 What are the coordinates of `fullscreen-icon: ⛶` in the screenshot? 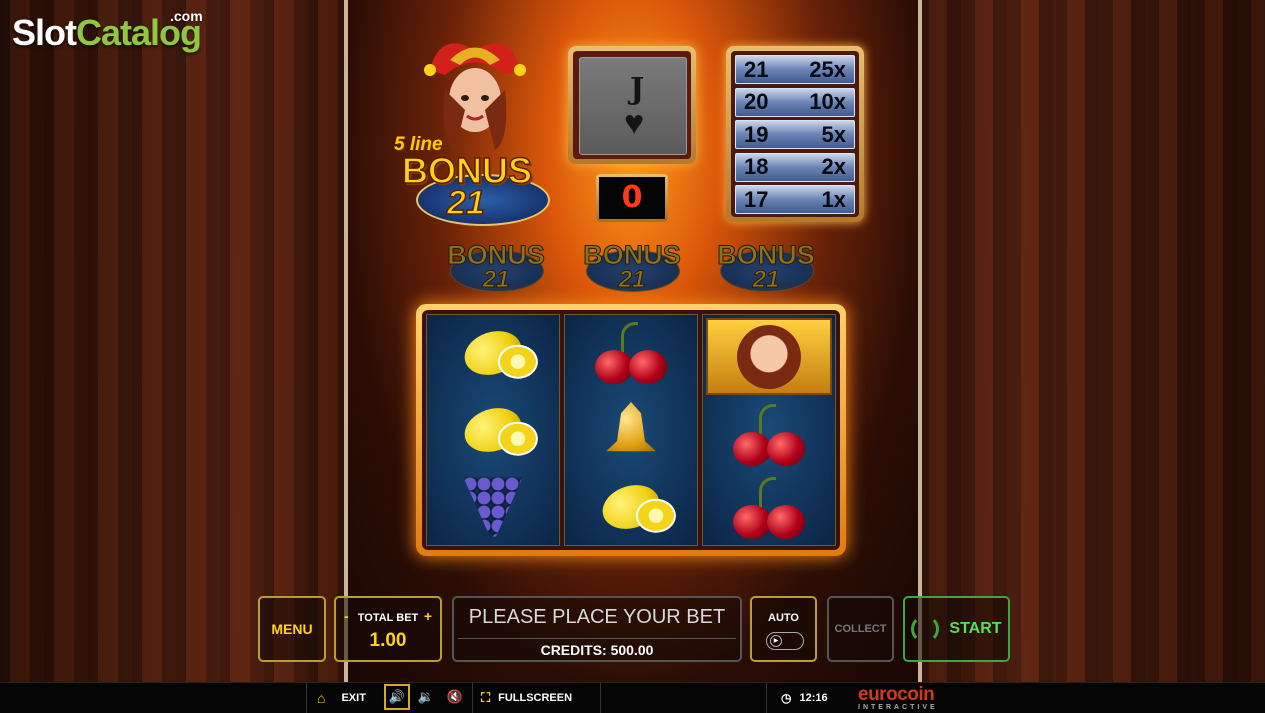 It's located at (486, 697).